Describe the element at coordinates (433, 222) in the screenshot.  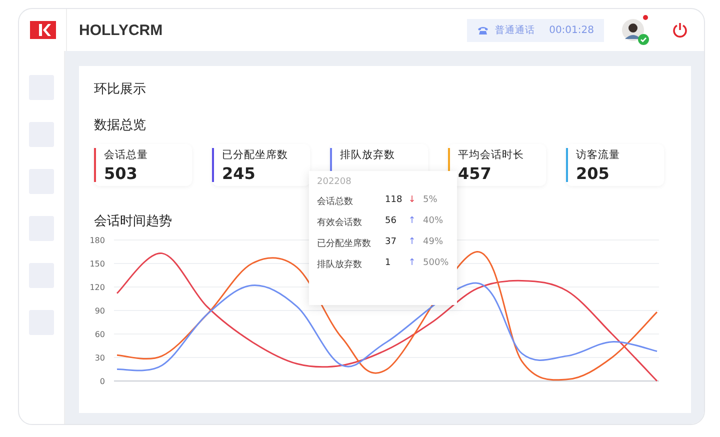
I see `tooltip-percent: 40%` at that location.